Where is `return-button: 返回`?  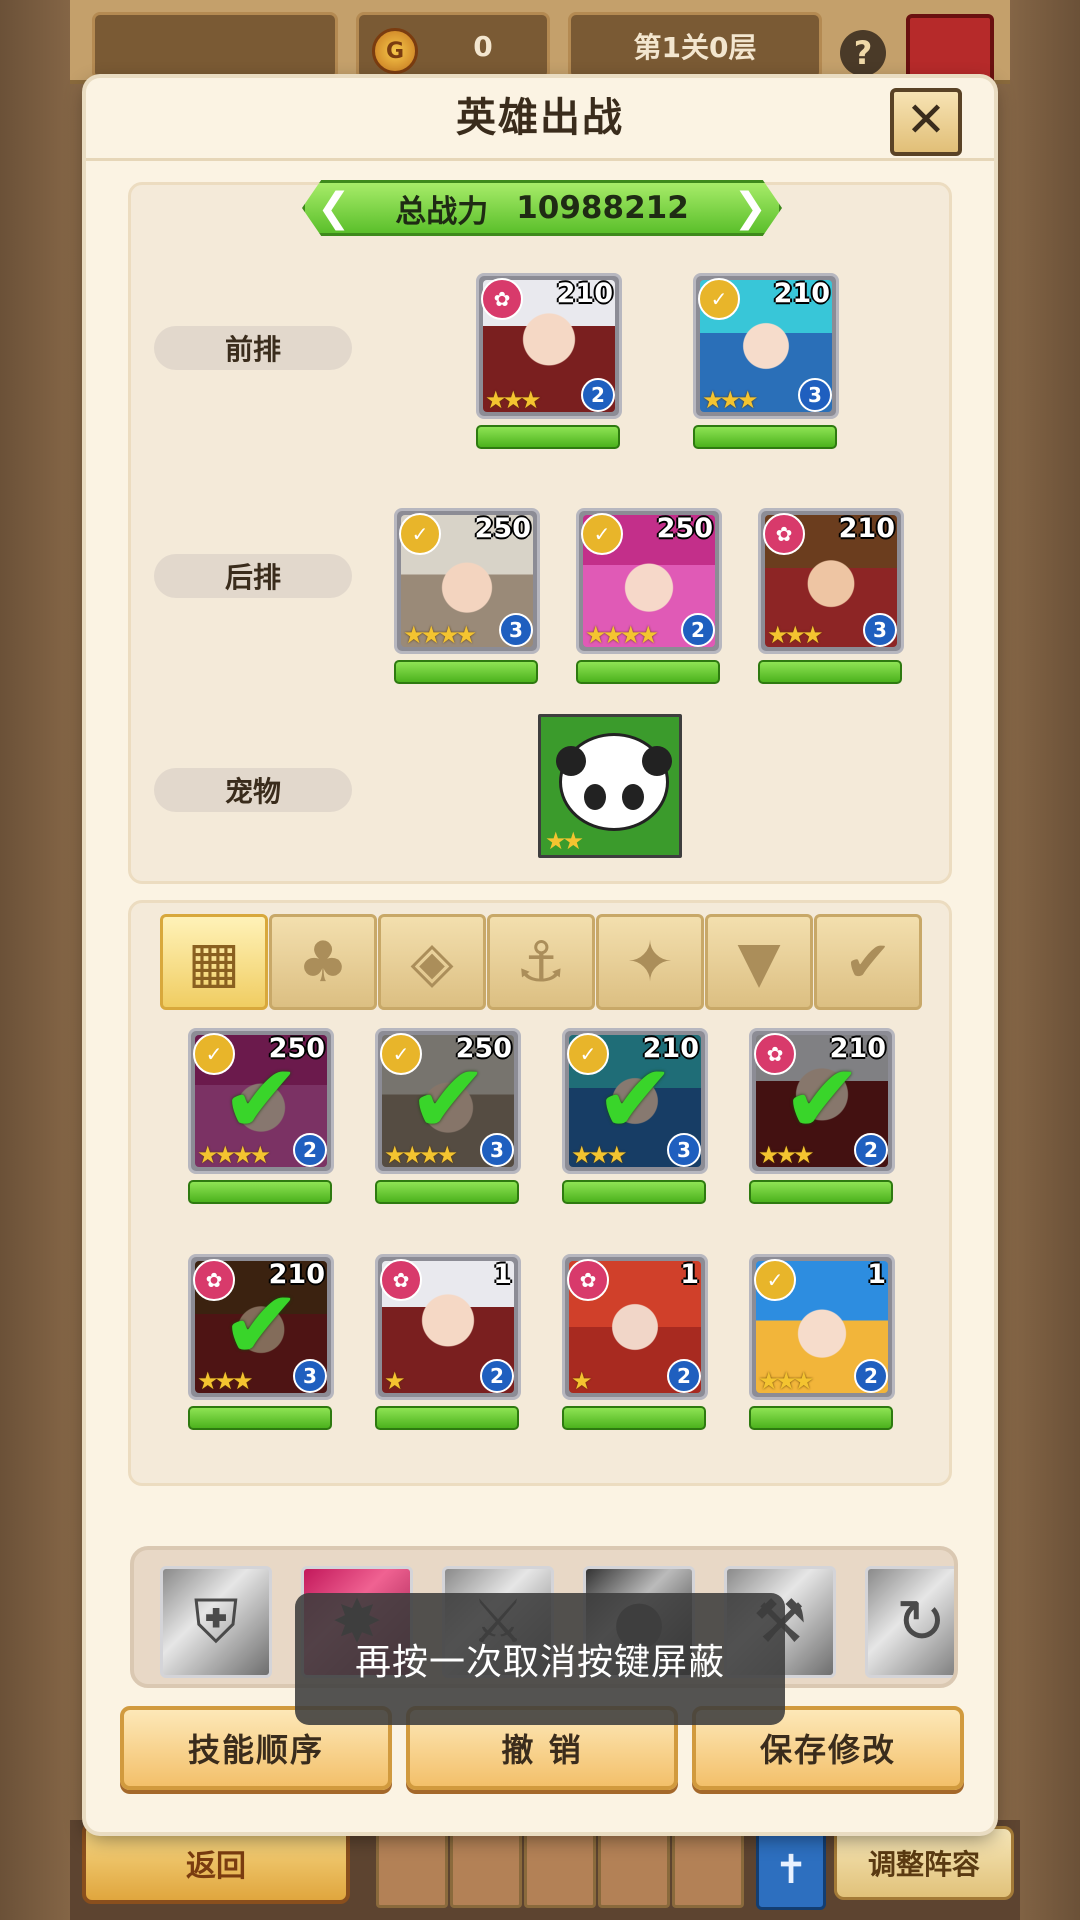 return-button: 返回 is located at coordinates (216, 1863).